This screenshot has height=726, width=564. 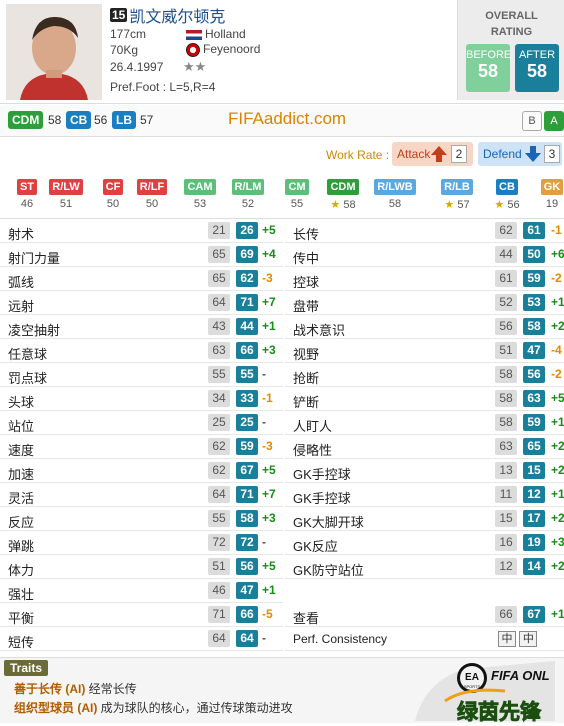 What do you see at coordinates (424, 231) in the screenshot?
I see `attribute-row: 长传 62 61 -1` at bounding box center [424, 231].